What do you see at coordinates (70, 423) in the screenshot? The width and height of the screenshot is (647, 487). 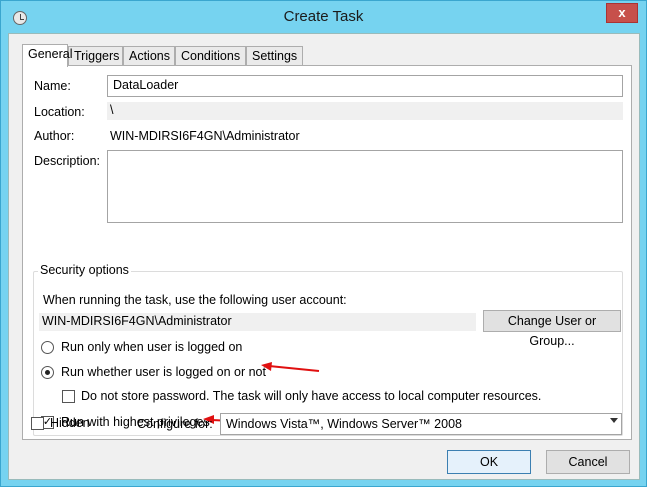 I see `hidden-label: Hidden` at bounding box center [70, 423].